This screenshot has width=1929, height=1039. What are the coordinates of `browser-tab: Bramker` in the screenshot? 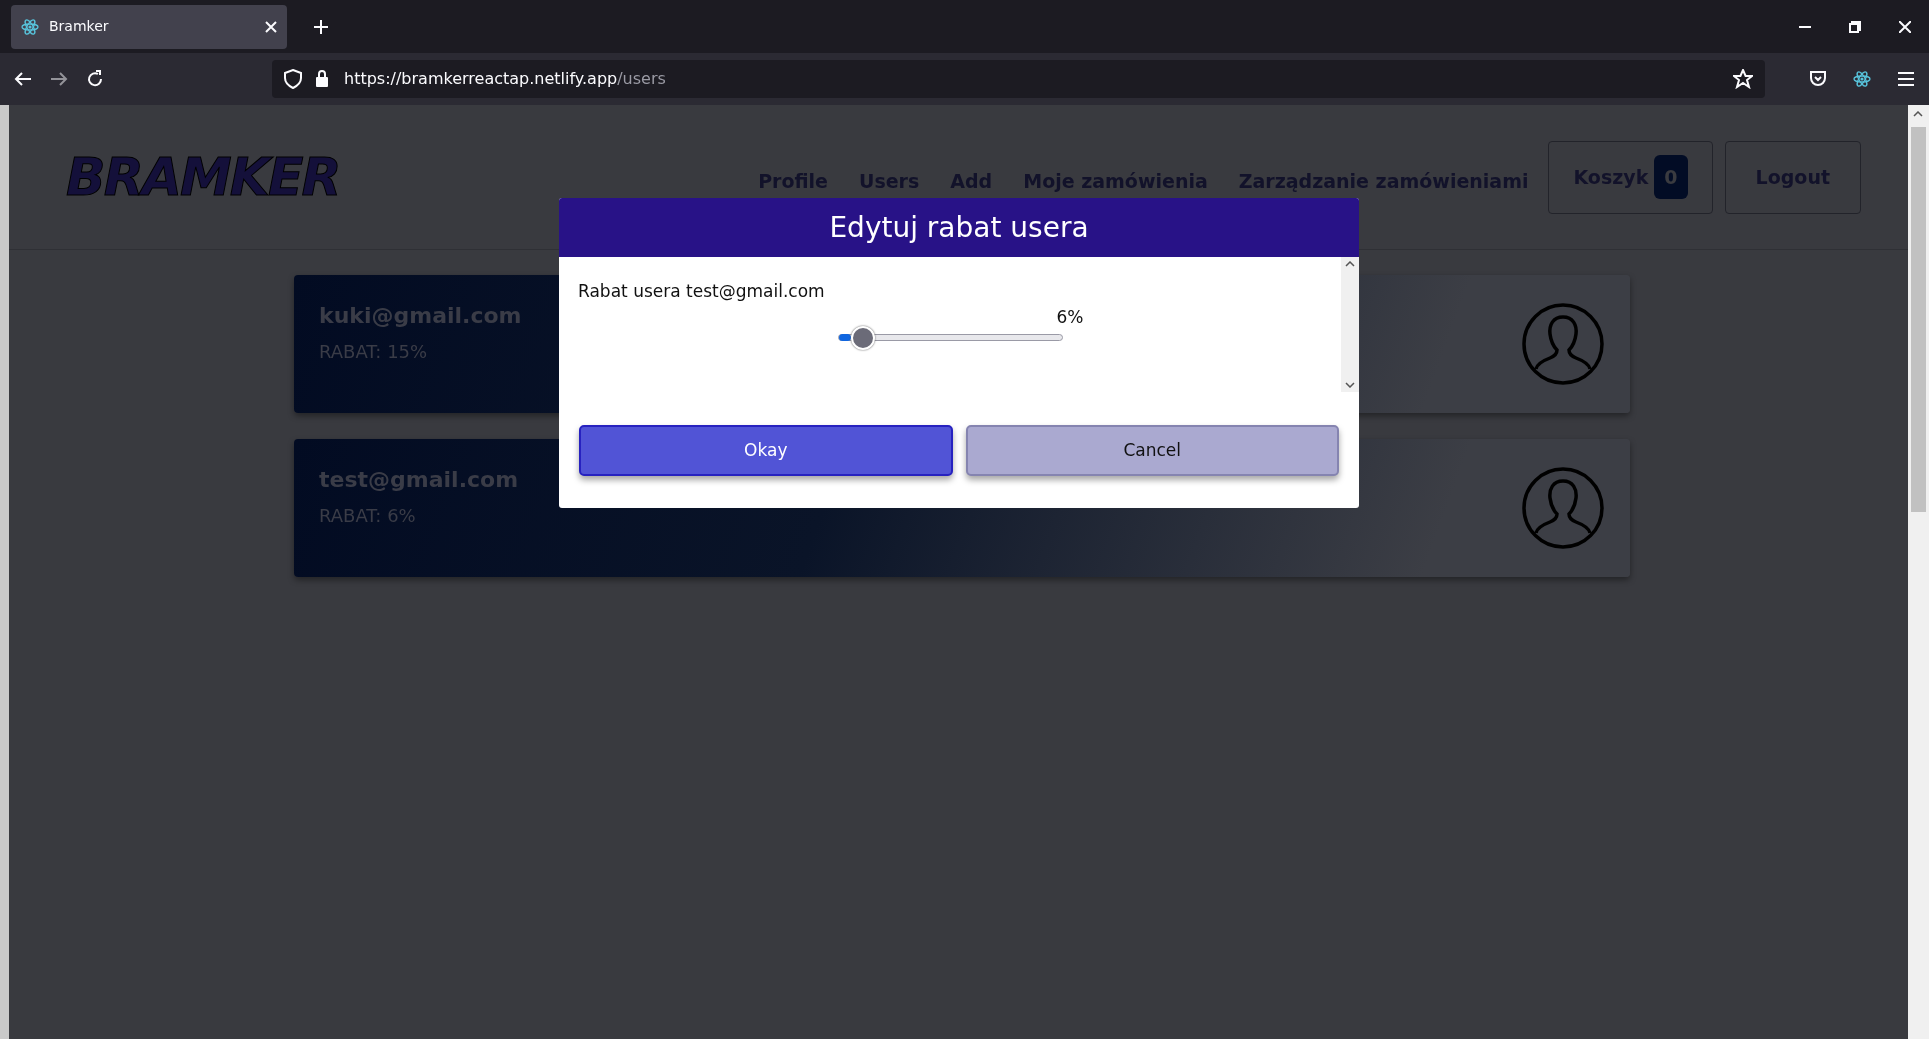 It's located at (149, 26).